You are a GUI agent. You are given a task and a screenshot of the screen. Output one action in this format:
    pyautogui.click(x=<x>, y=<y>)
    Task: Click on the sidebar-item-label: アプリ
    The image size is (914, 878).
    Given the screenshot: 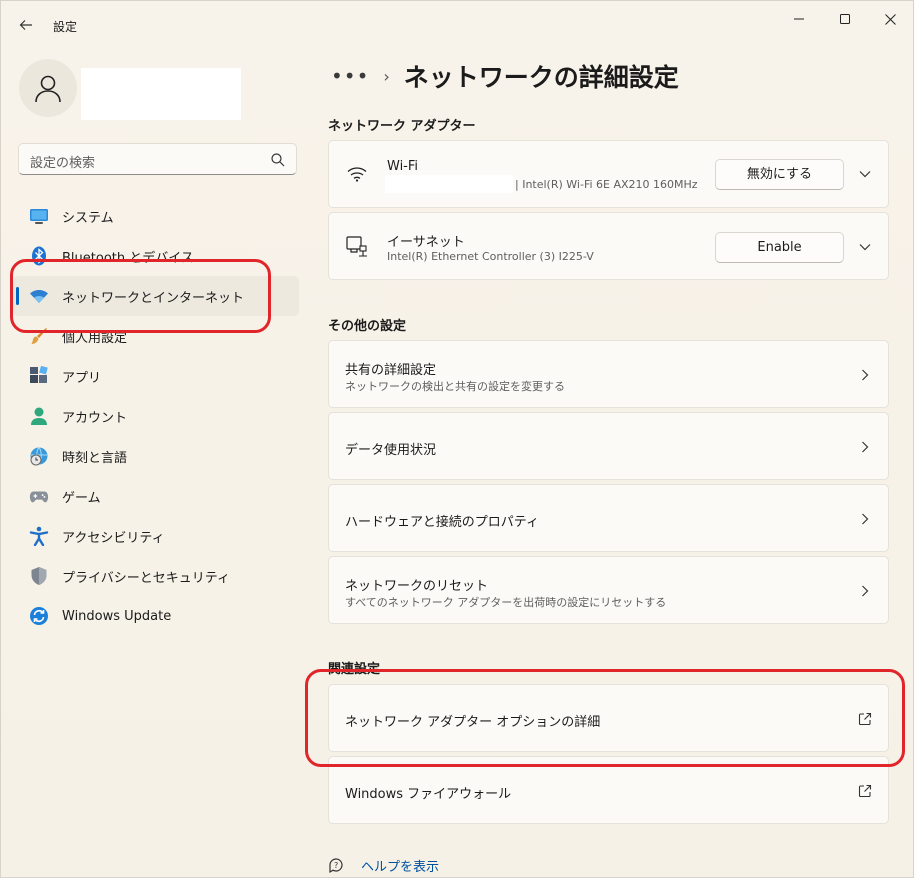 What is the action you would take?
    pyautogui.click(x=82, y=378)
    